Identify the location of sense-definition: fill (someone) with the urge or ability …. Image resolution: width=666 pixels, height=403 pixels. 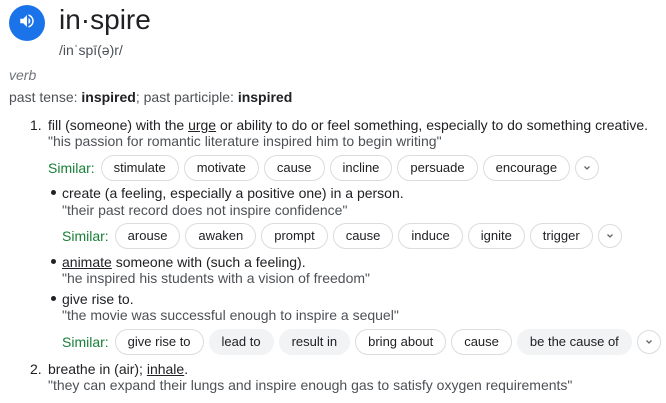
(348, 125).